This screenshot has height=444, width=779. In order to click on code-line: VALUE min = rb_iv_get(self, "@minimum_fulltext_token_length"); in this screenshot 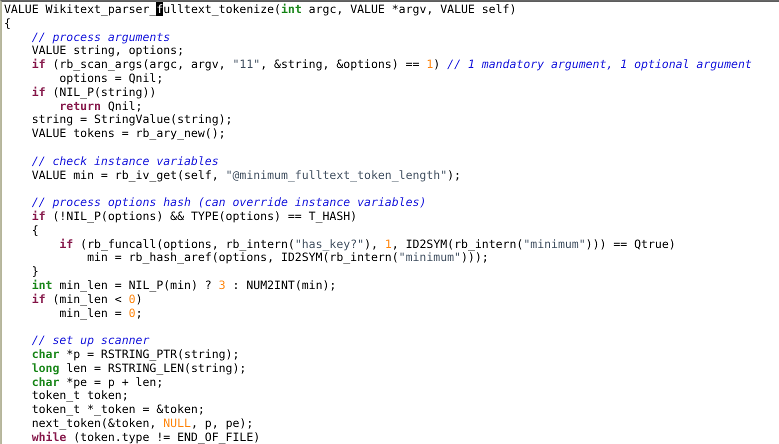, I will do `click(246, 175)`.